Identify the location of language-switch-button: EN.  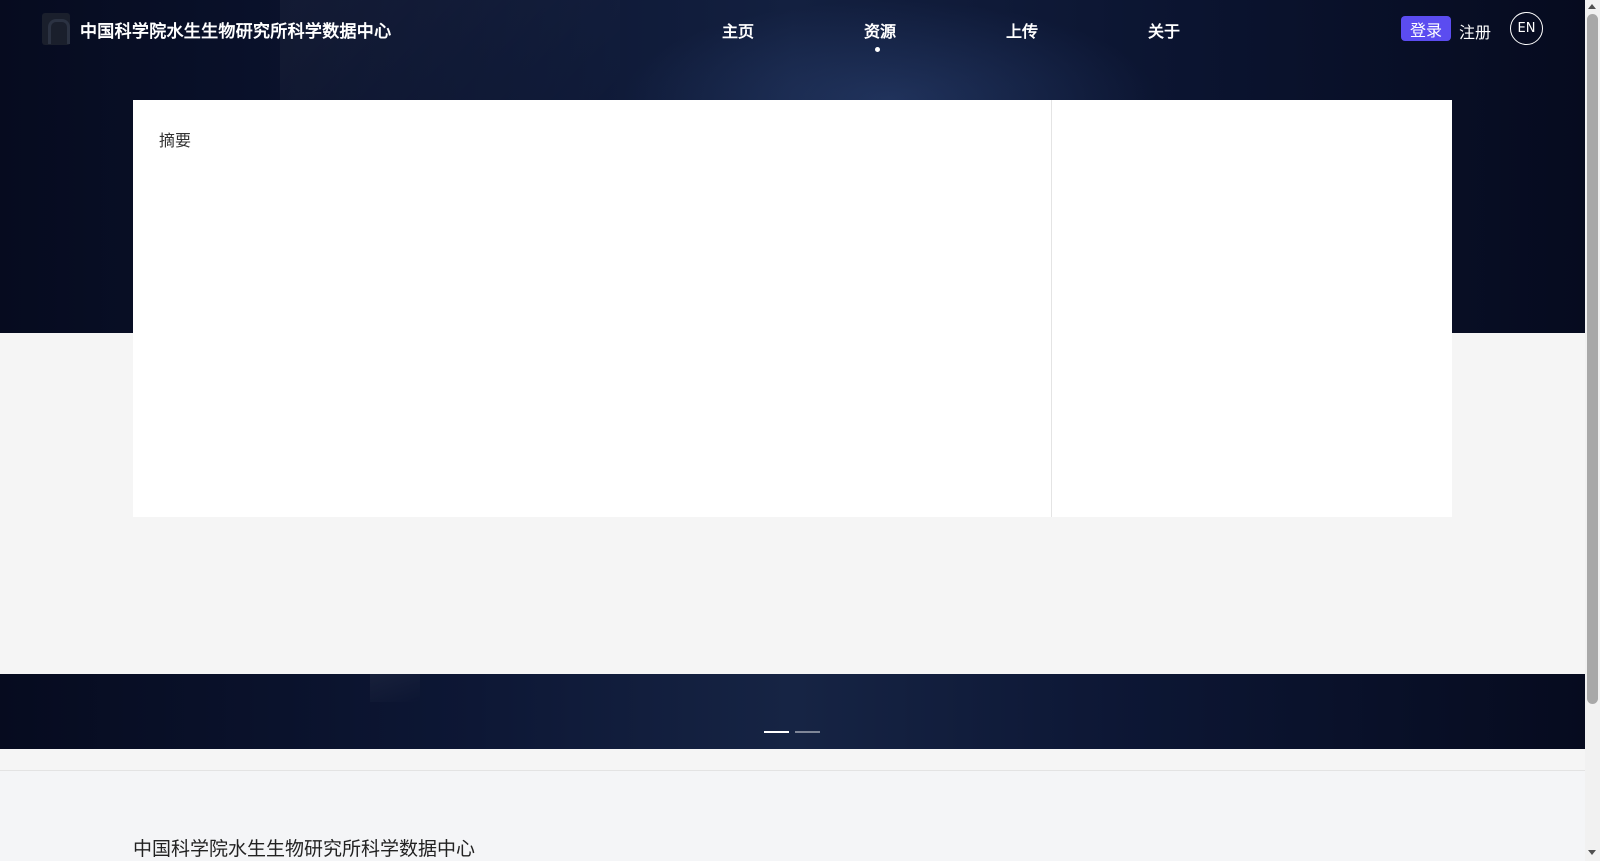
(1526, 28).